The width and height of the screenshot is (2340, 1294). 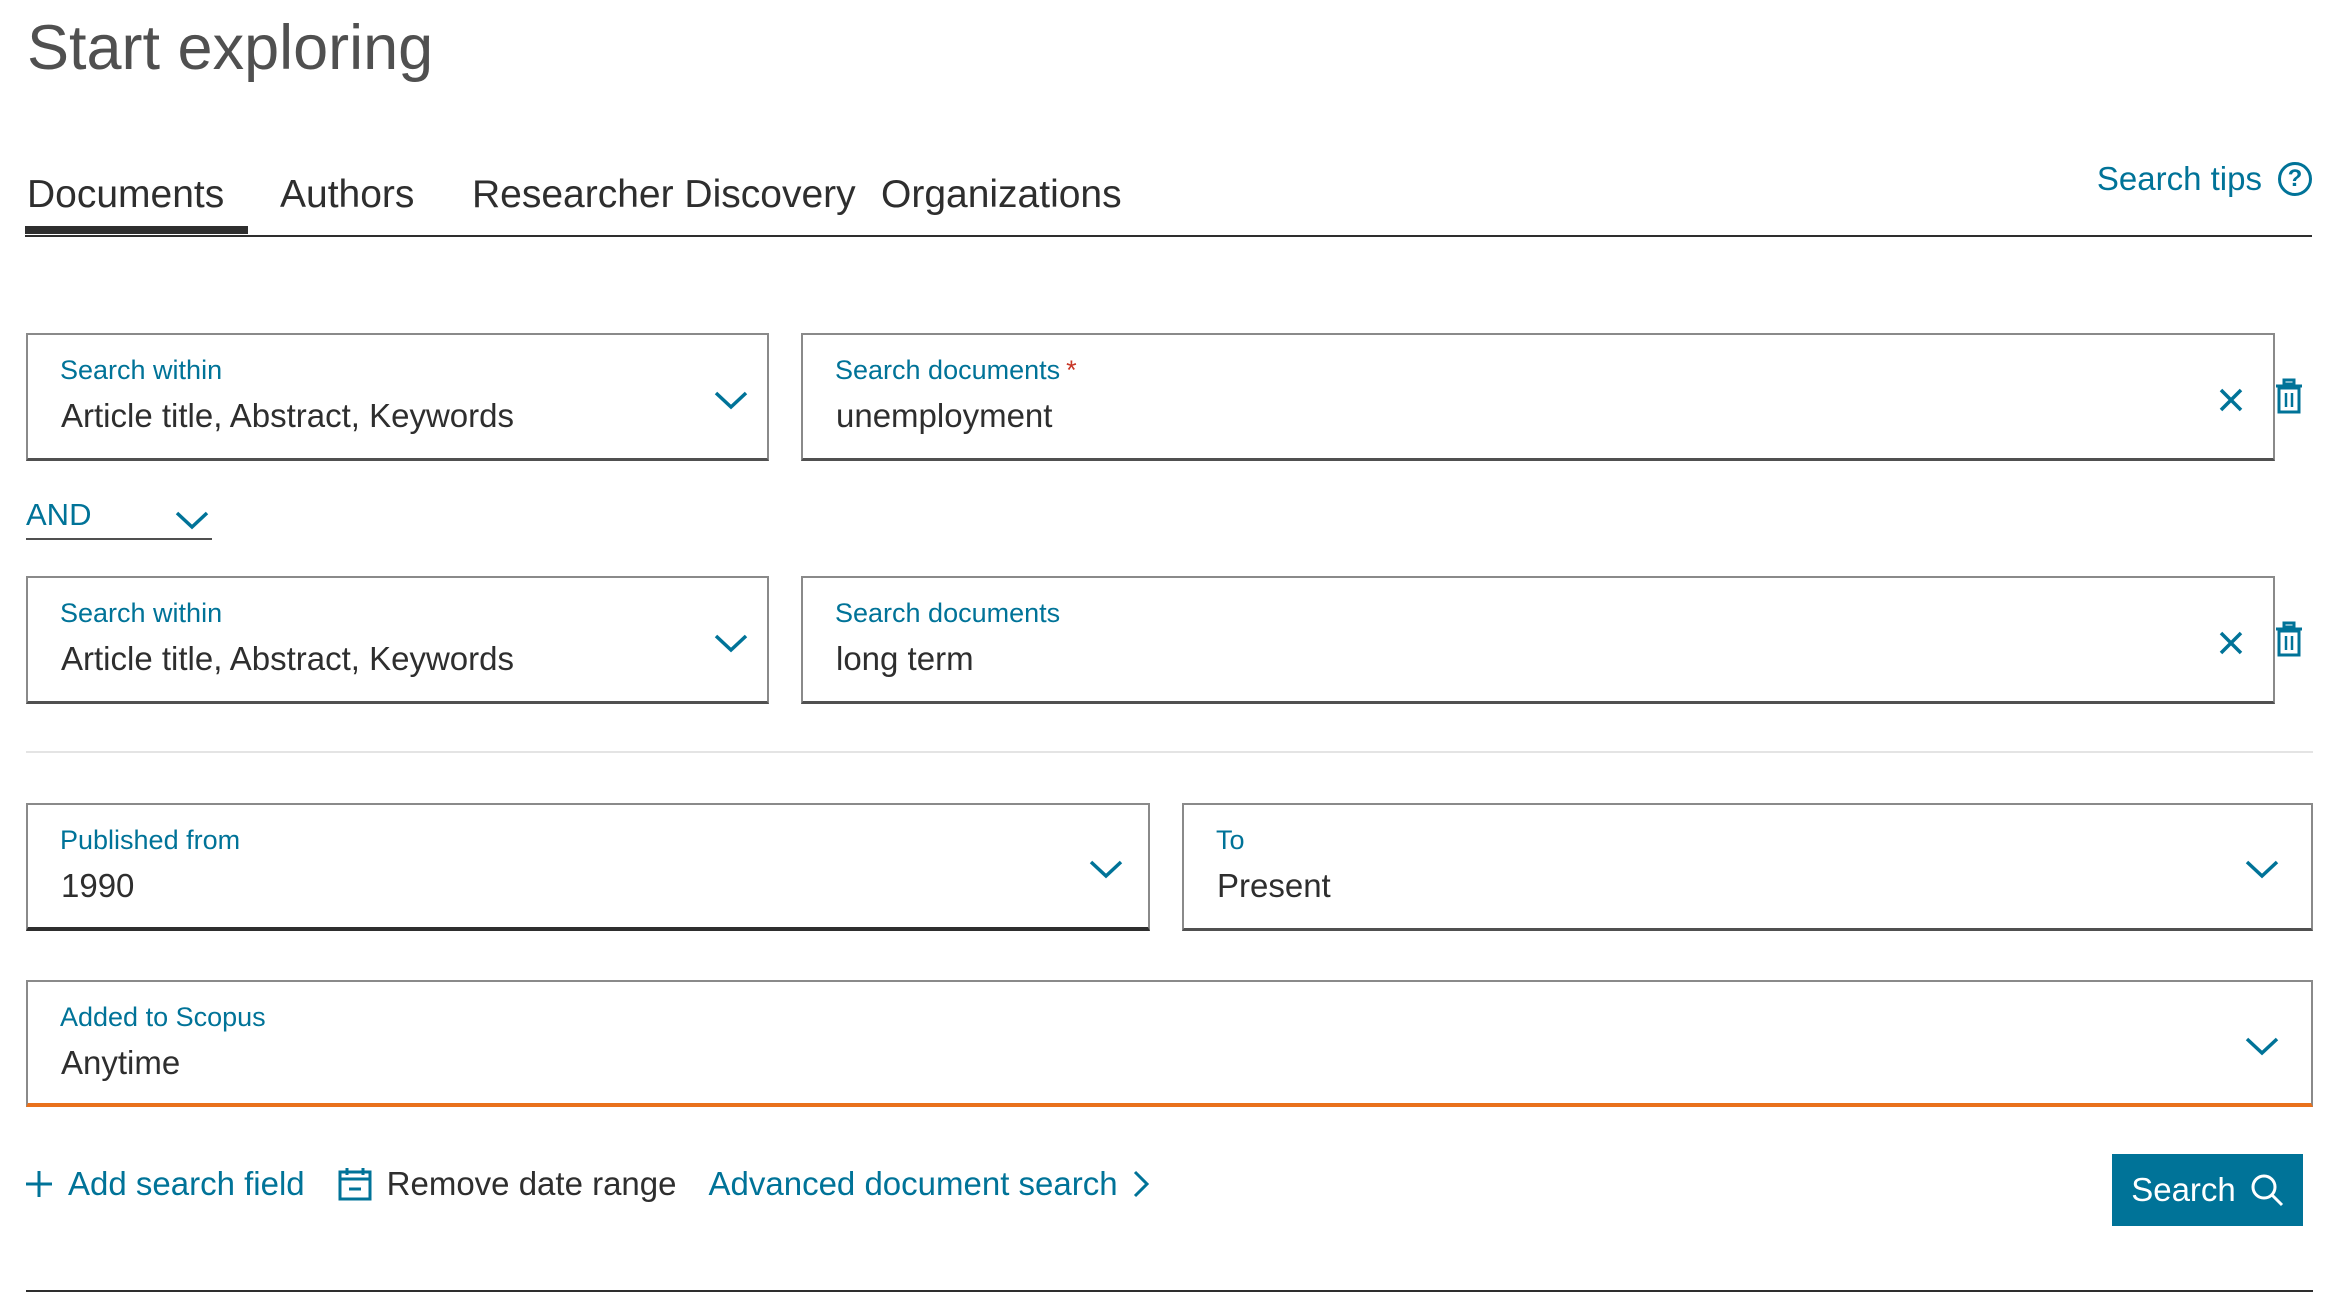 What do you see at coordinates (121, 1062) in the screenshot?
I see `added-to-scopus-value: Anytime` at bounding box center [121, 1062].